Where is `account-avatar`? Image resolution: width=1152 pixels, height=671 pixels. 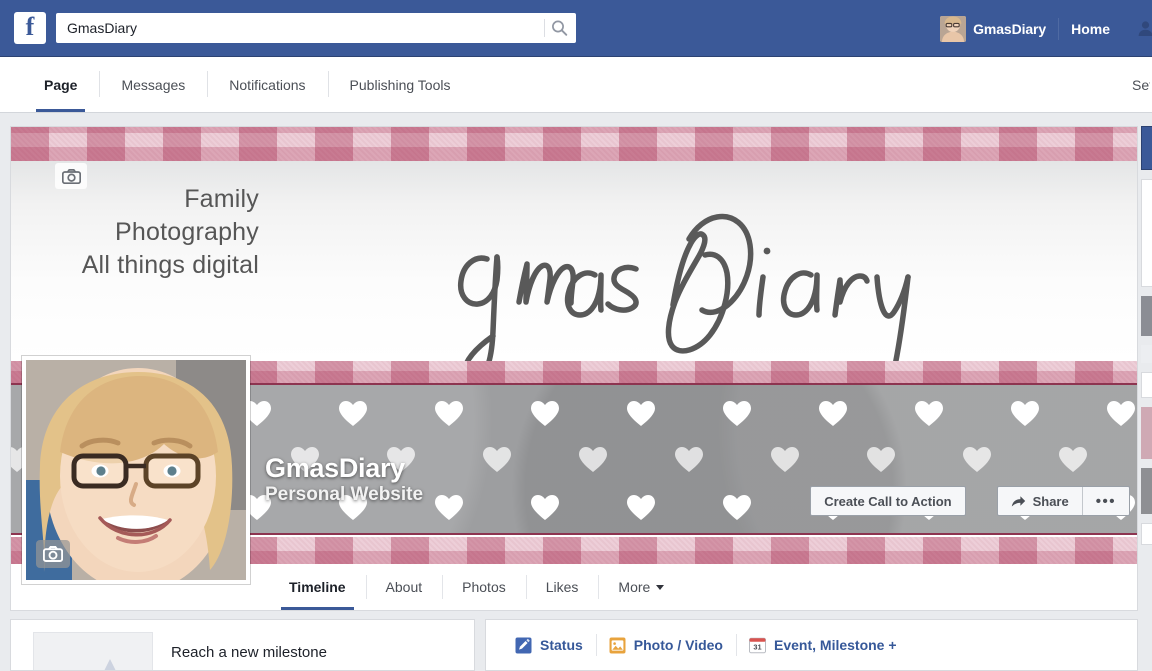 account-avatar is located at coordinates (953, 28).